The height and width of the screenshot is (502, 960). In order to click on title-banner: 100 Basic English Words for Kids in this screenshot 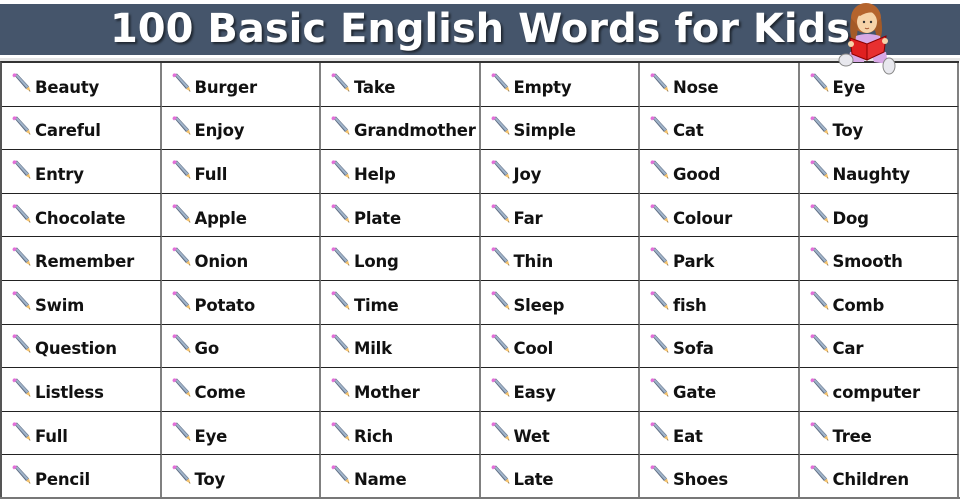, I will do `click(480, 29)`.